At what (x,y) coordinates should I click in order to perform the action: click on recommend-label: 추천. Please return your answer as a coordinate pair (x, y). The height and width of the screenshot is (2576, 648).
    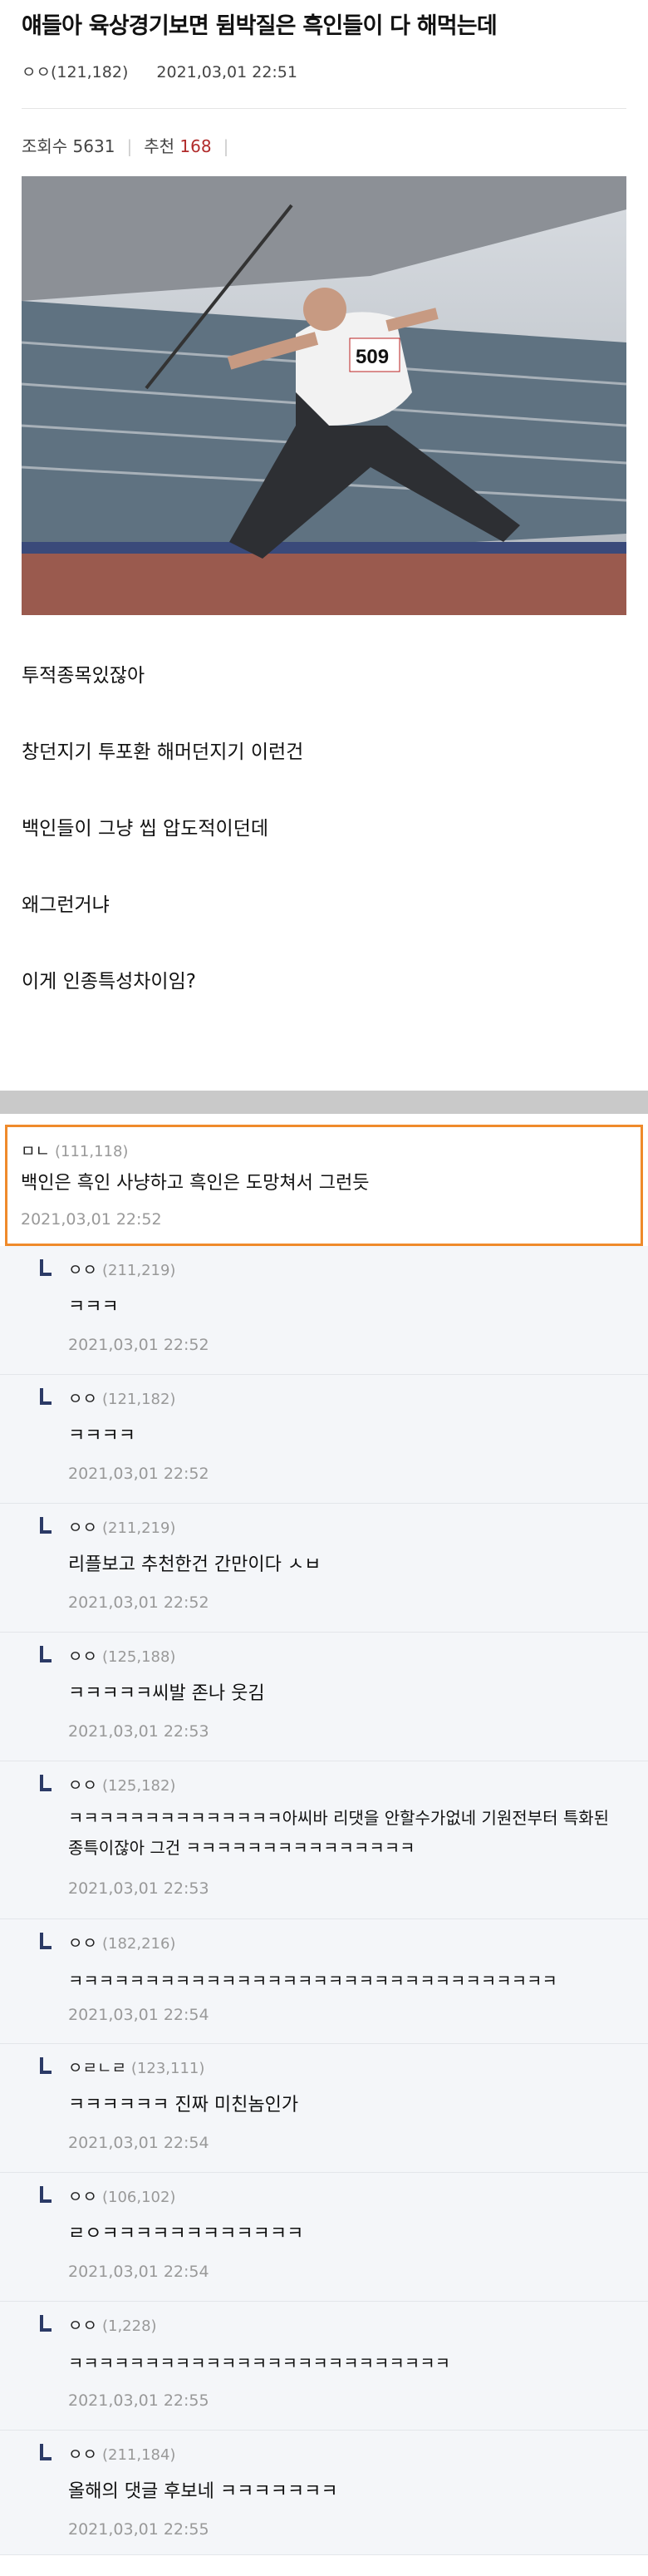
    Looking at the image, I should click on (159, 146).